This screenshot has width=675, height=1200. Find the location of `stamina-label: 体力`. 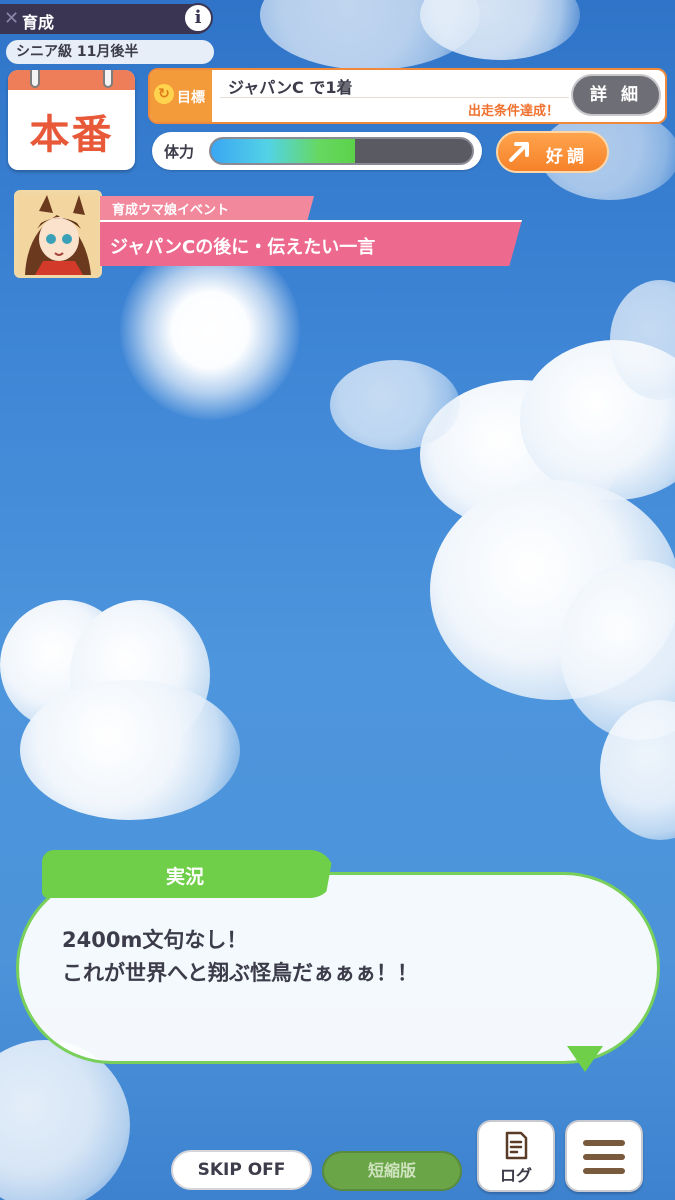

stamina-label: 体力 is located at coordinates (179, 152).